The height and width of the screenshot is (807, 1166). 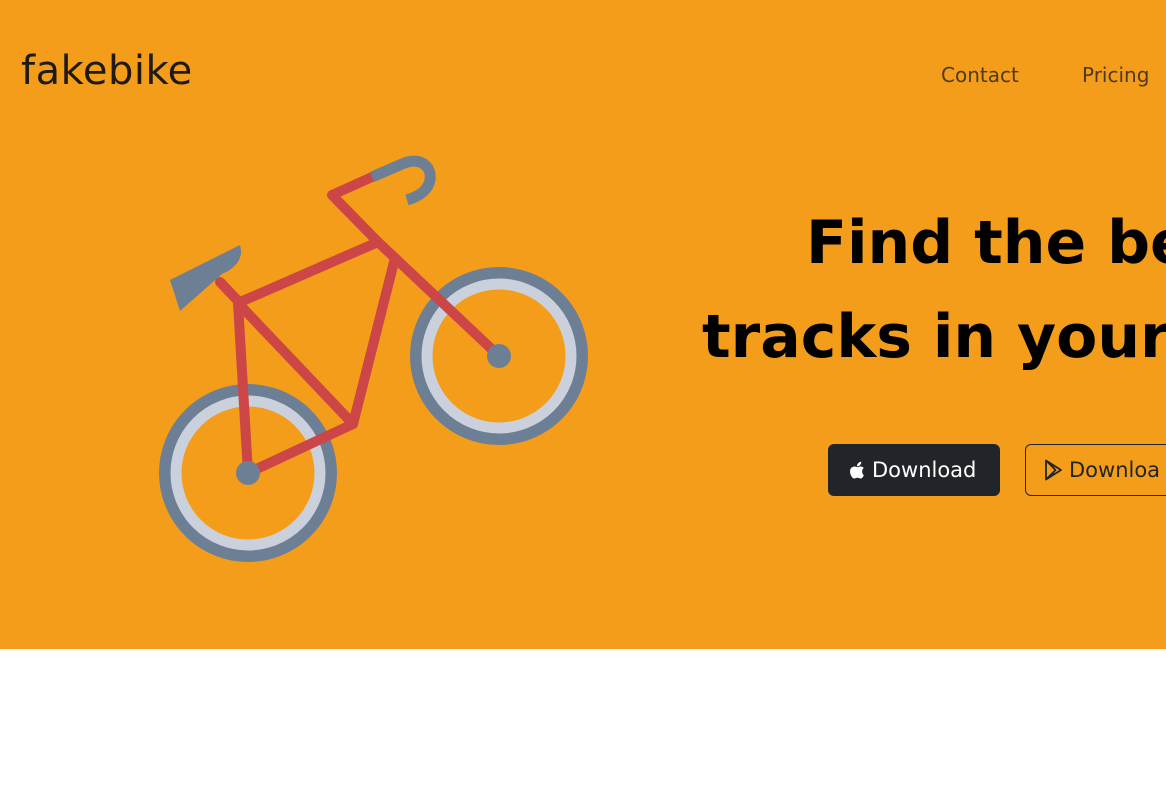 What do you see at coordinates (857, 470) in the screenshot?
I see `apple-icon` at bounding box center [857, 470].